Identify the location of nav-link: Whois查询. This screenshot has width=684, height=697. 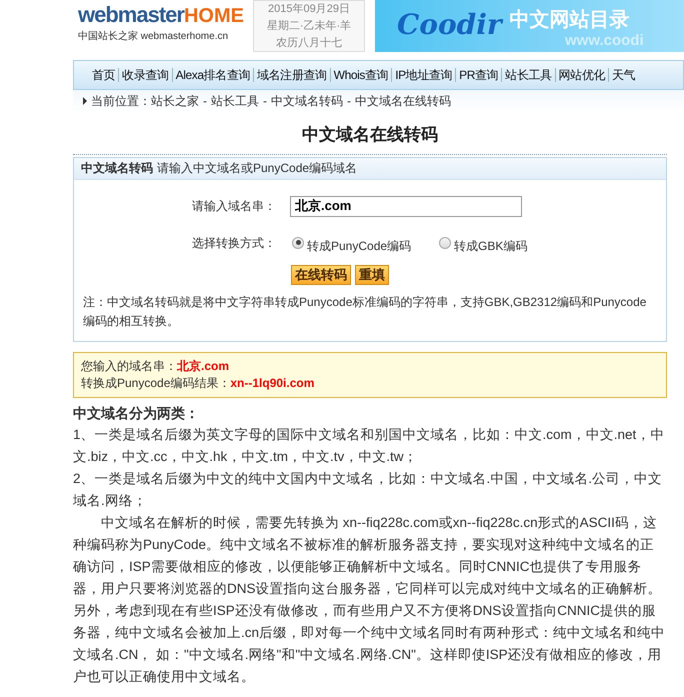
(361, 75).